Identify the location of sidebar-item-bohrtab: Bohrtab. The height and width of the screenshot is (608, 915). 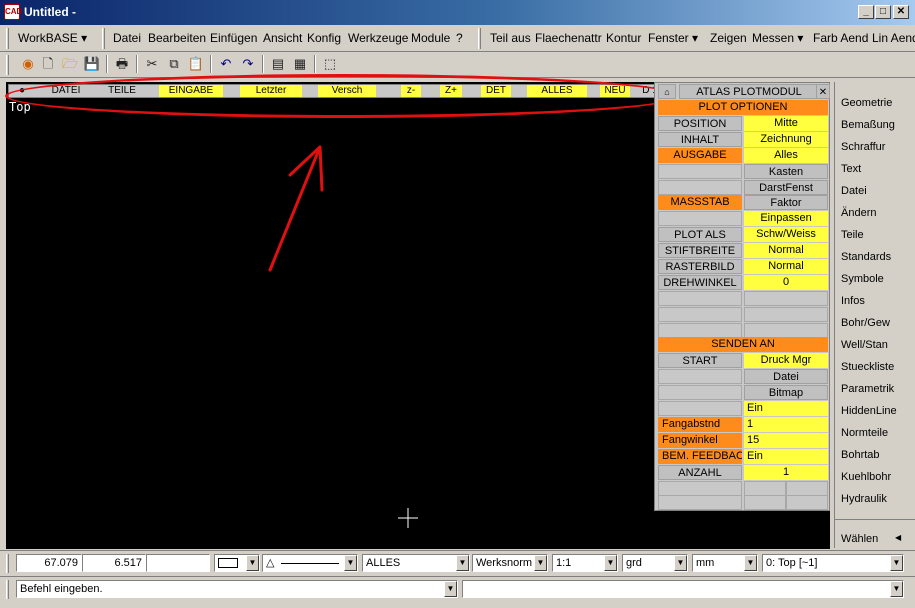
(860, 455).